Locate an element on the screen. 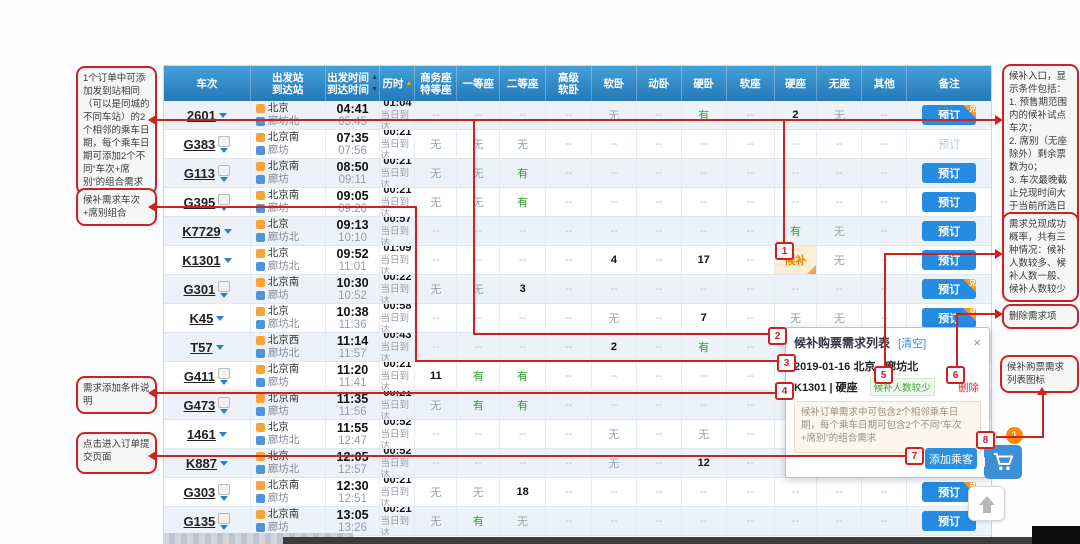  step-marker-4: 4 is located at coordinates (784, 391).